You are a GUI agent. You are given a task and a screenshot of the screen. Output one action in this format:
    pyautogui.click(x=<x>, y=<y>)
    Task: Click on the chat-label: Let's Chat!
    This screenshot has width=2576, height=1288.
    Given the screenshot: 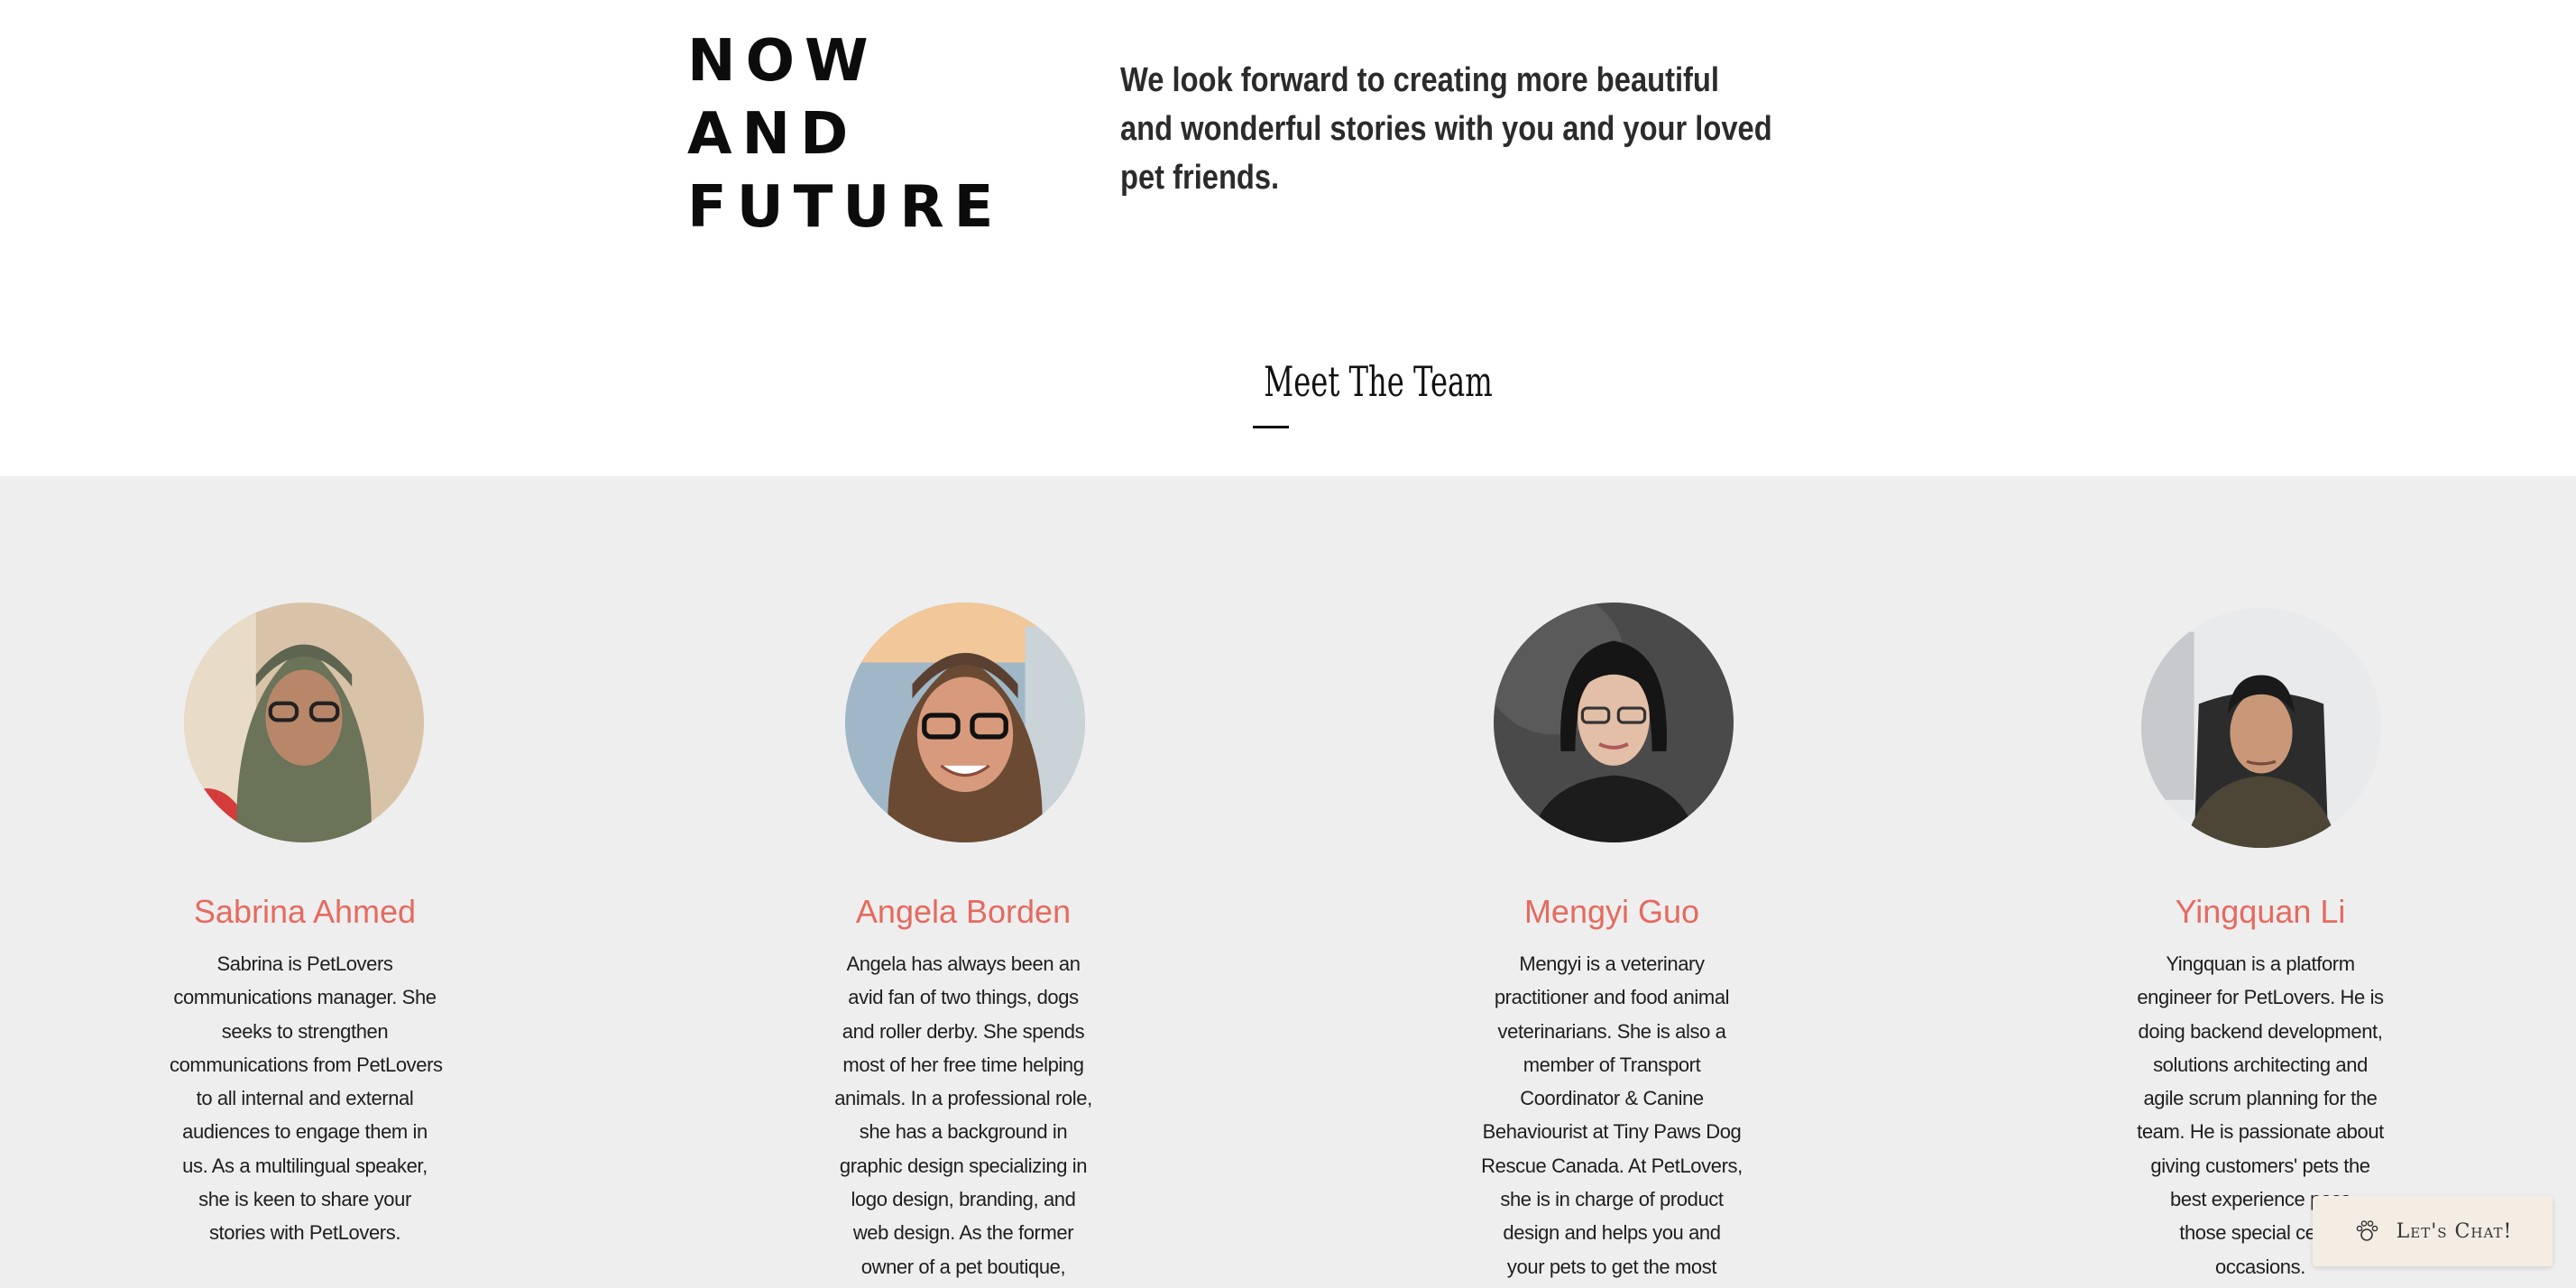 What is the action you would take?
    pyautogui.click(x=2454, y=1231)
    